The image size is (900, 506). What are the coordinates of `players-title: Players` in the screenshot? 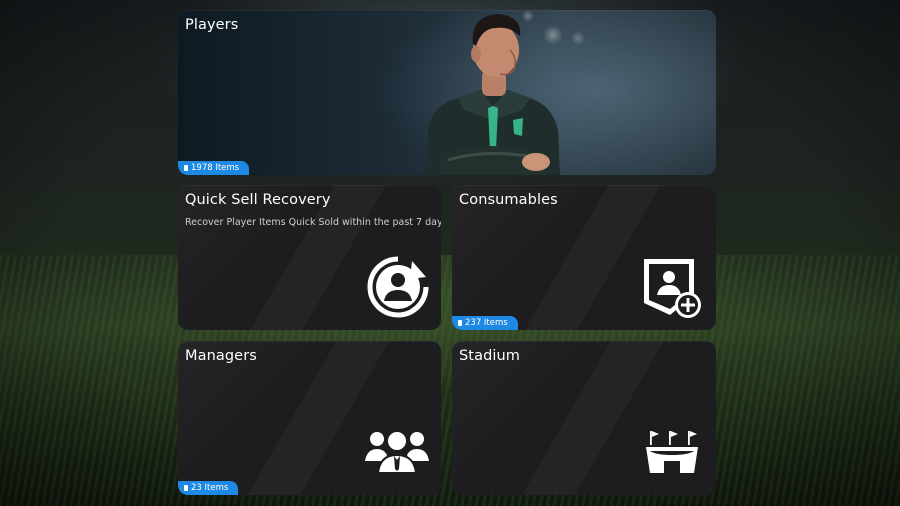 It's located at (212, 25).